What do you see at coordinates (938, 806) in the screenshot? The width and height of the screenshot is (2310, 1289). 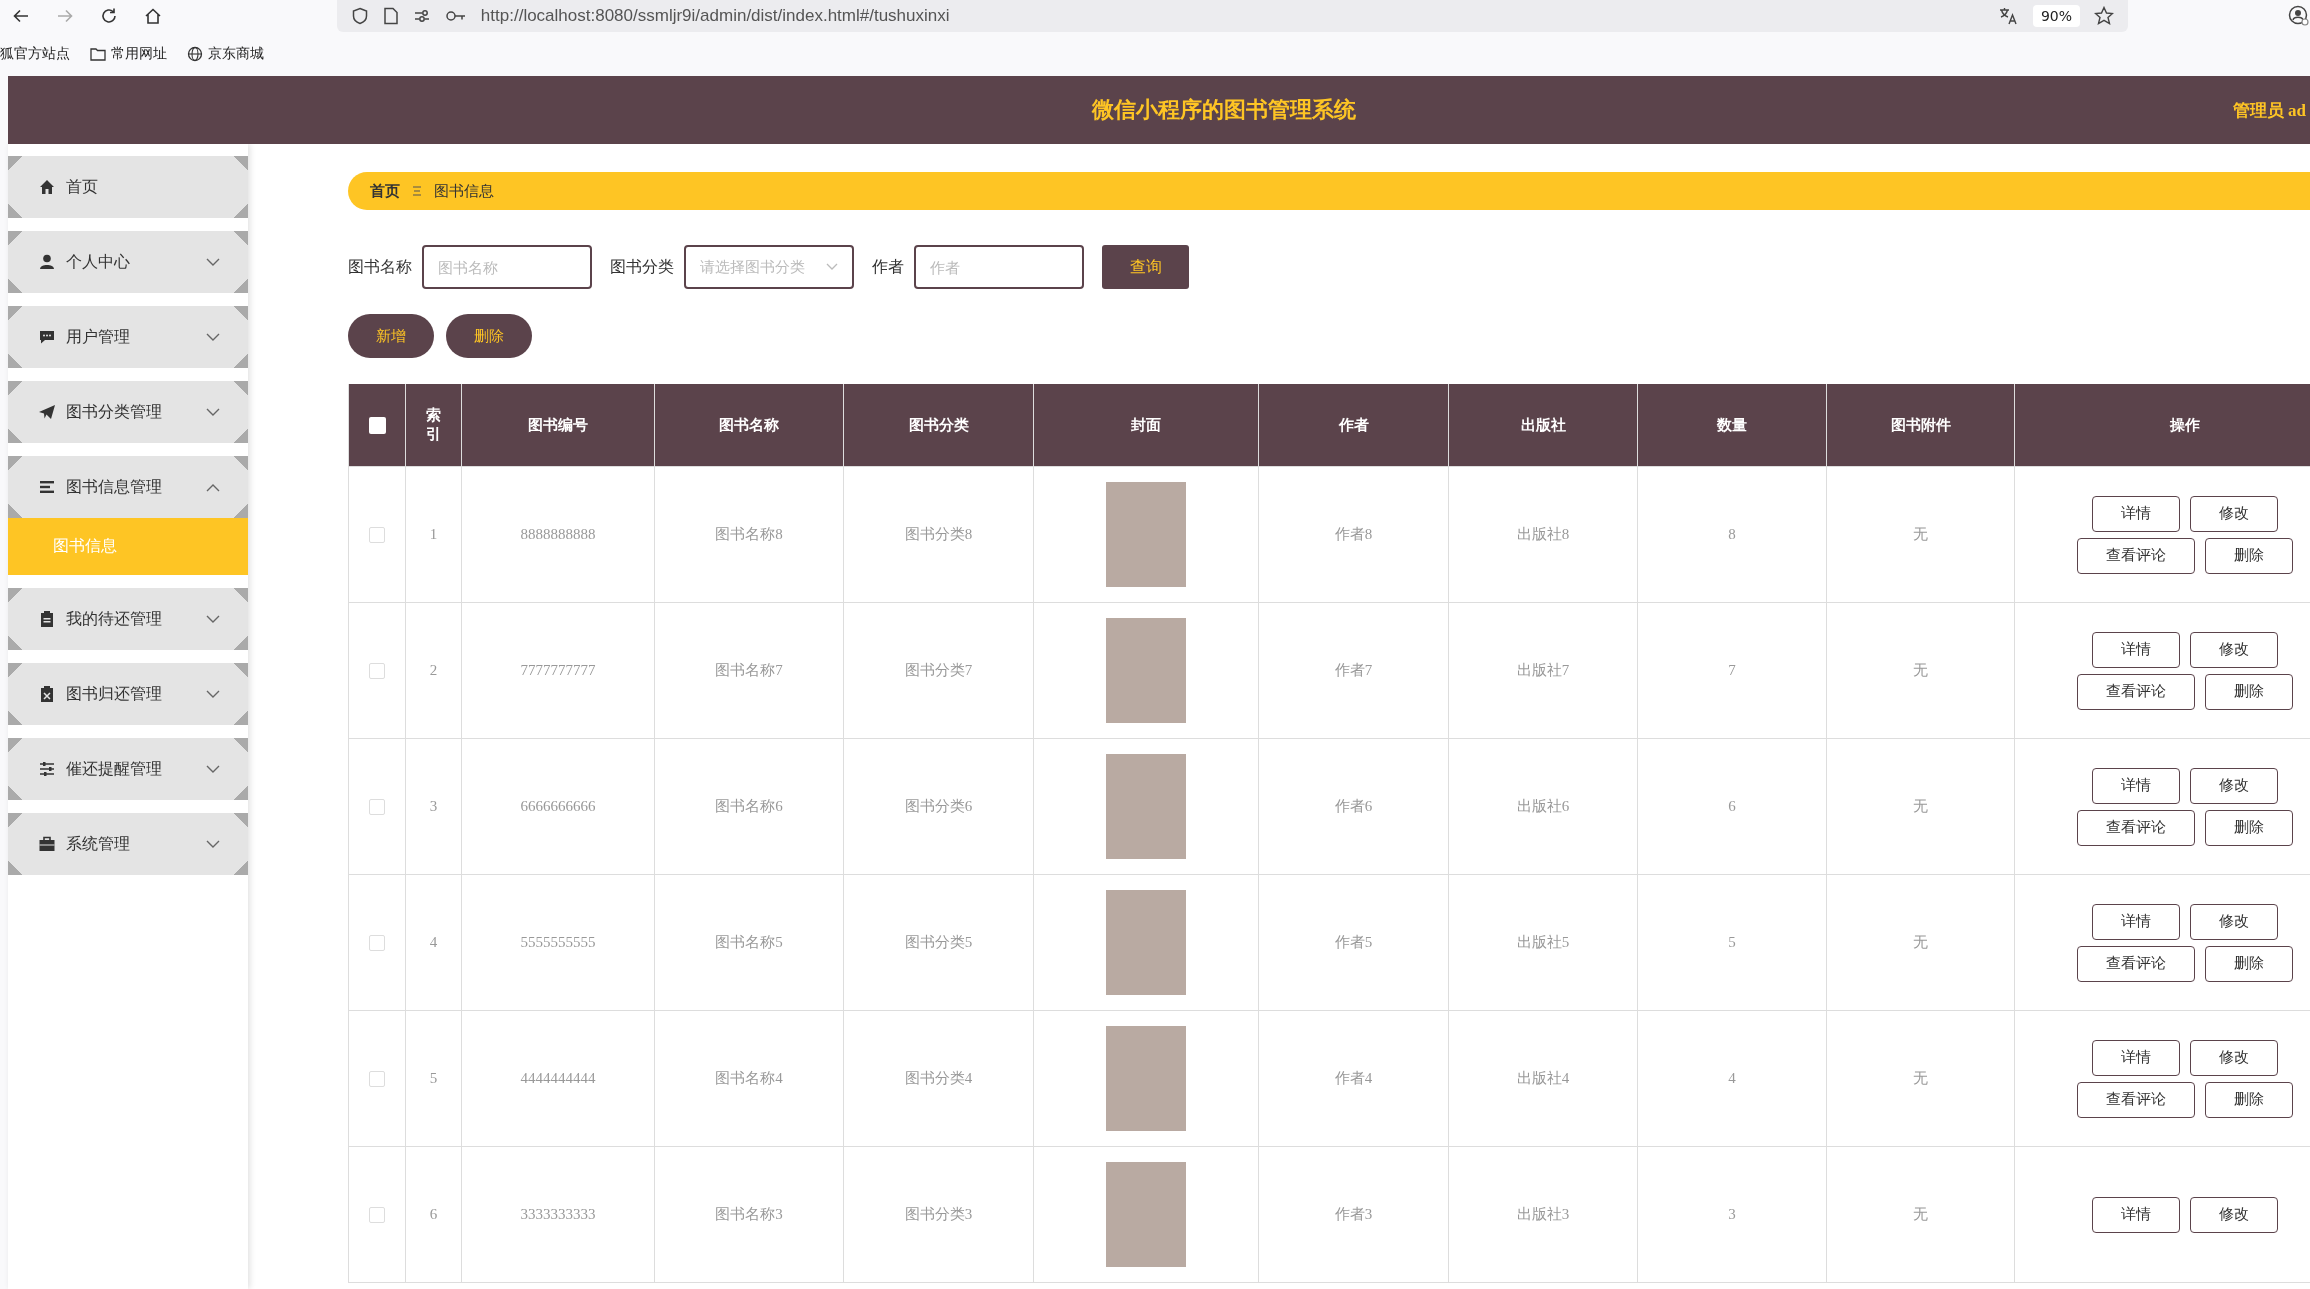 I see `table-cell: 图书分类6` at bounding box center [938, 806].